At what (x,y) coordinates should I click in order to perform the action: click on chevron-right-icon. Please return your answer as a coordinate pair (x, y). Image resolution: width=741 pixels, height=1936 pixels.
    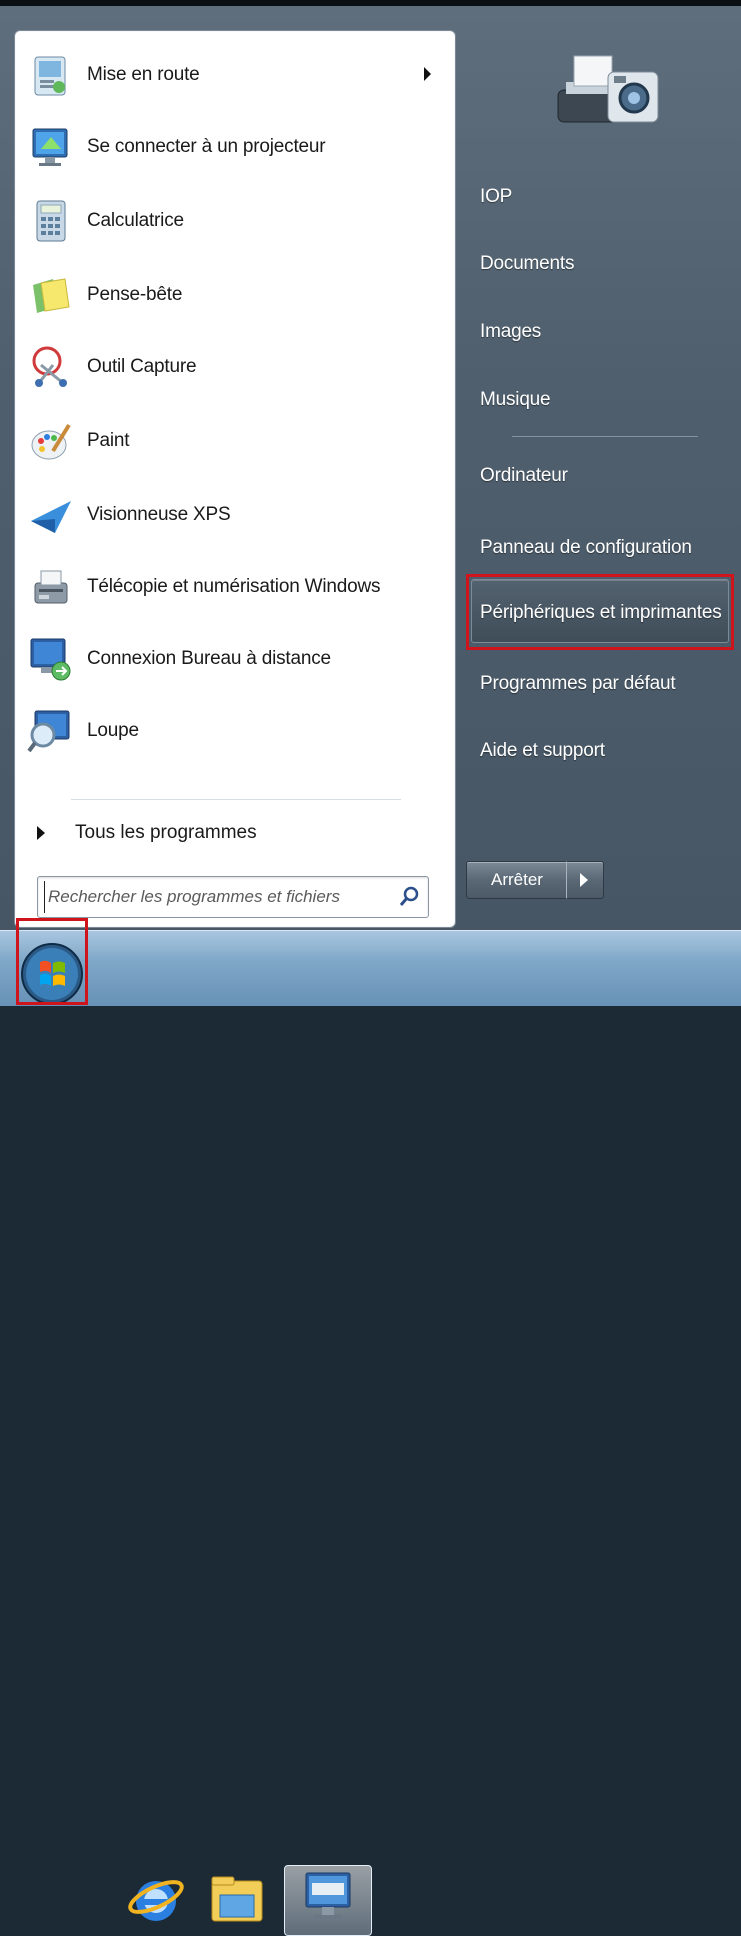
    Looking at the image, I should click on (584, 880).